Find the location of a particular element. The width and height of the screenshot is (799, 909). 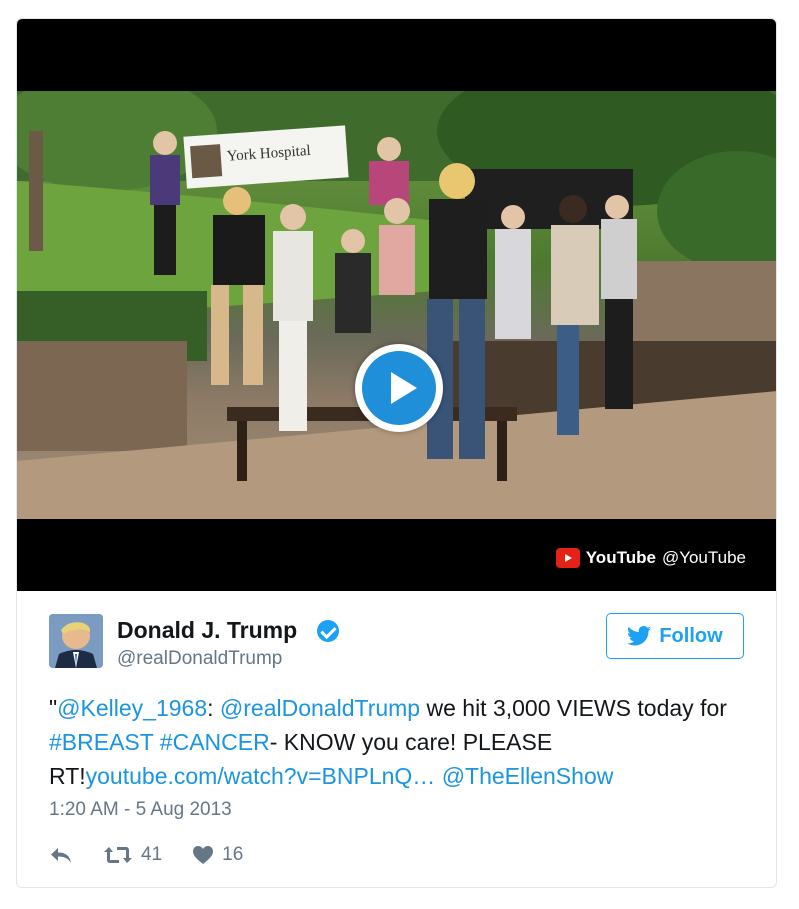

youtube-logo-icon is located at coordinates (567, 558).